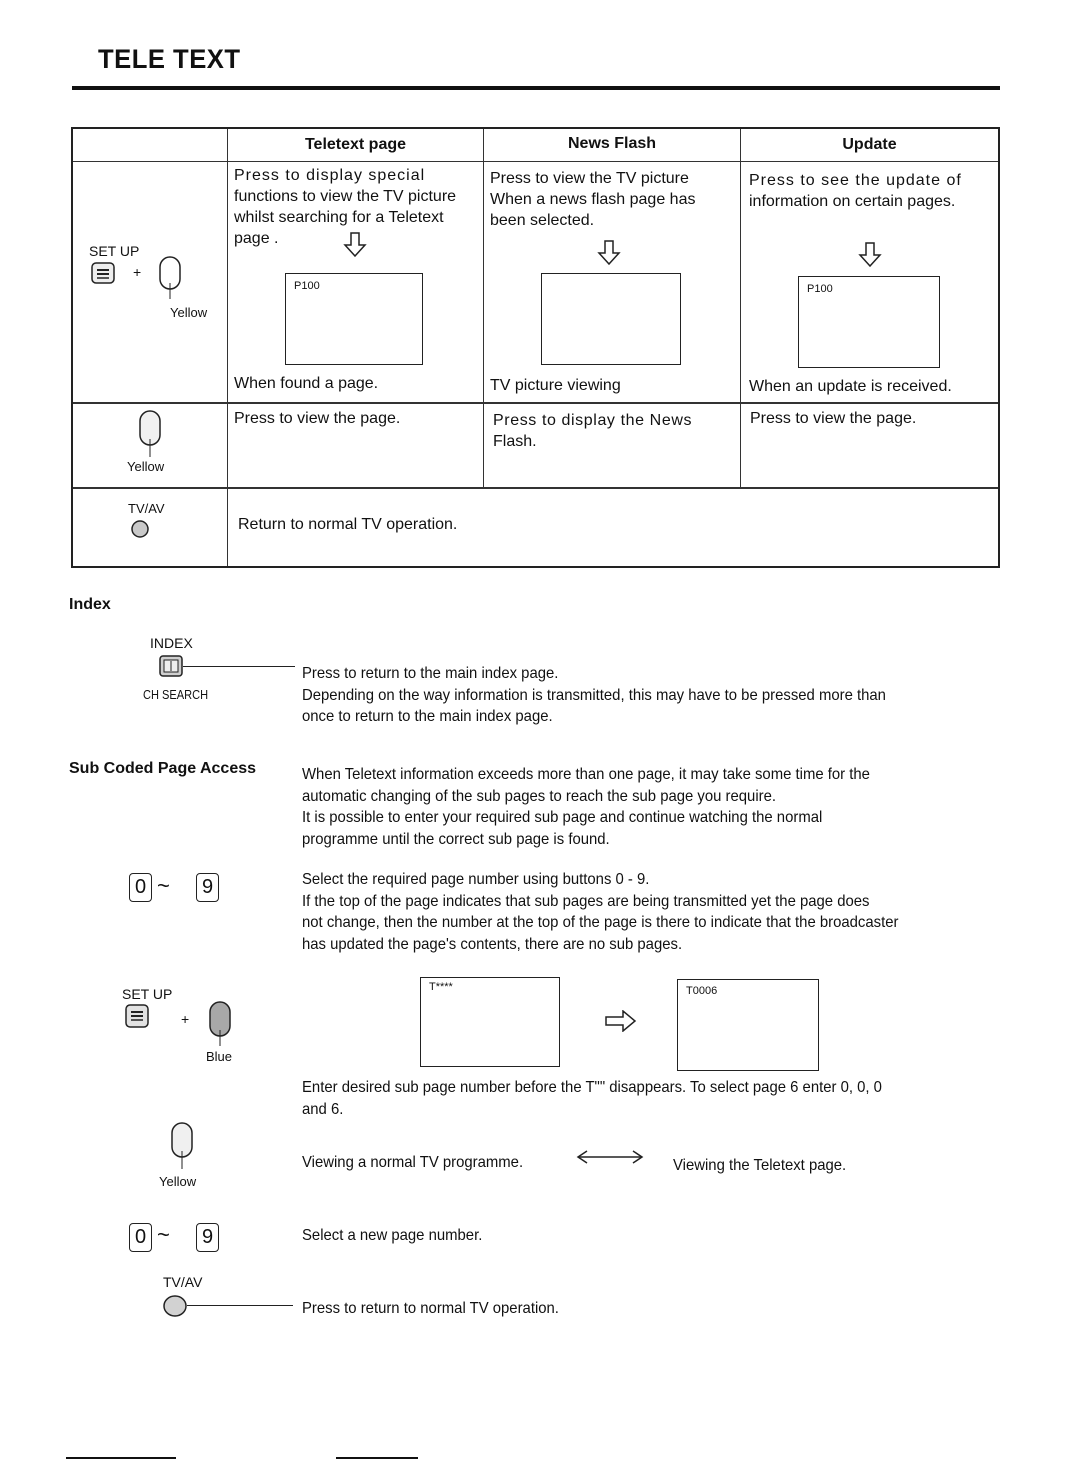 This screenshot has height=1461, width=1080. I want to click on text-line: Press to return to the main index page., so click(430, 673).